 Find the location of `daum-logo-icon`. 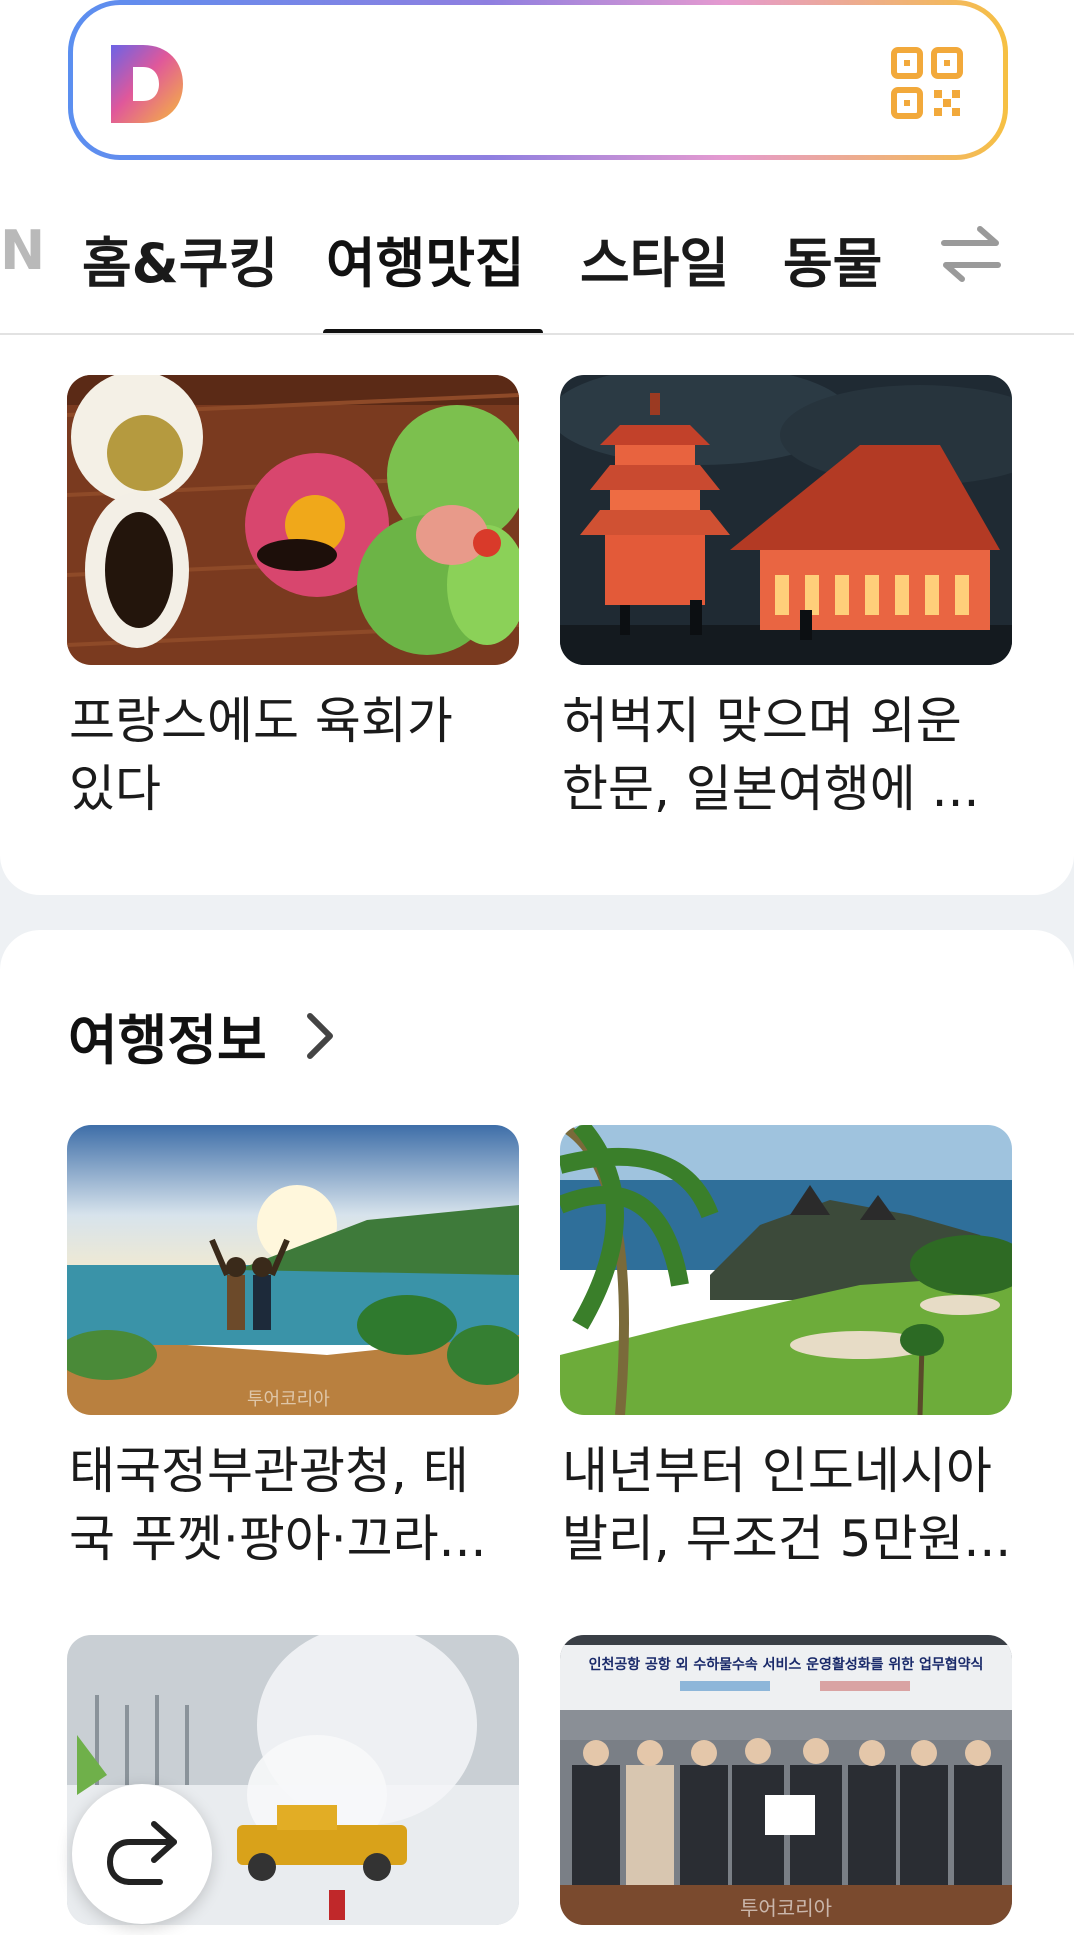

daum-logo-icon is located at coordinates (147, 84).